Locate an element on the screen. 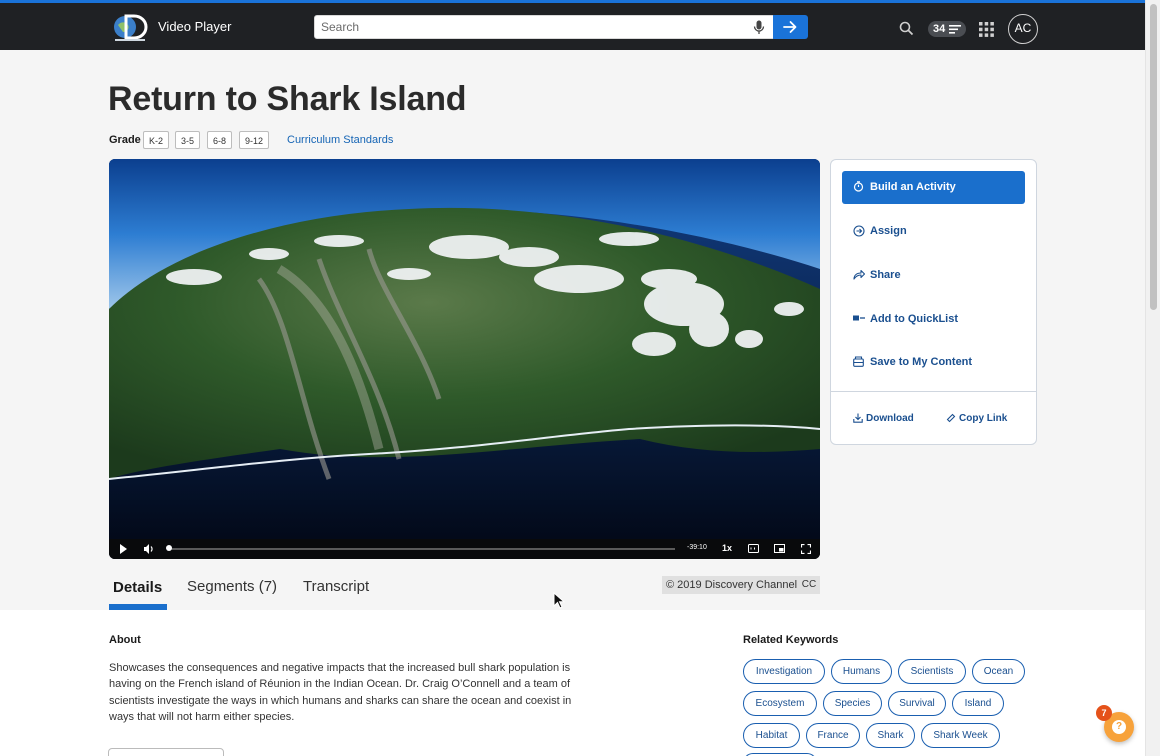 The image size is (1160, 756). save-to-my-content-label: Save to My Content is located at coordinates (921, 362).